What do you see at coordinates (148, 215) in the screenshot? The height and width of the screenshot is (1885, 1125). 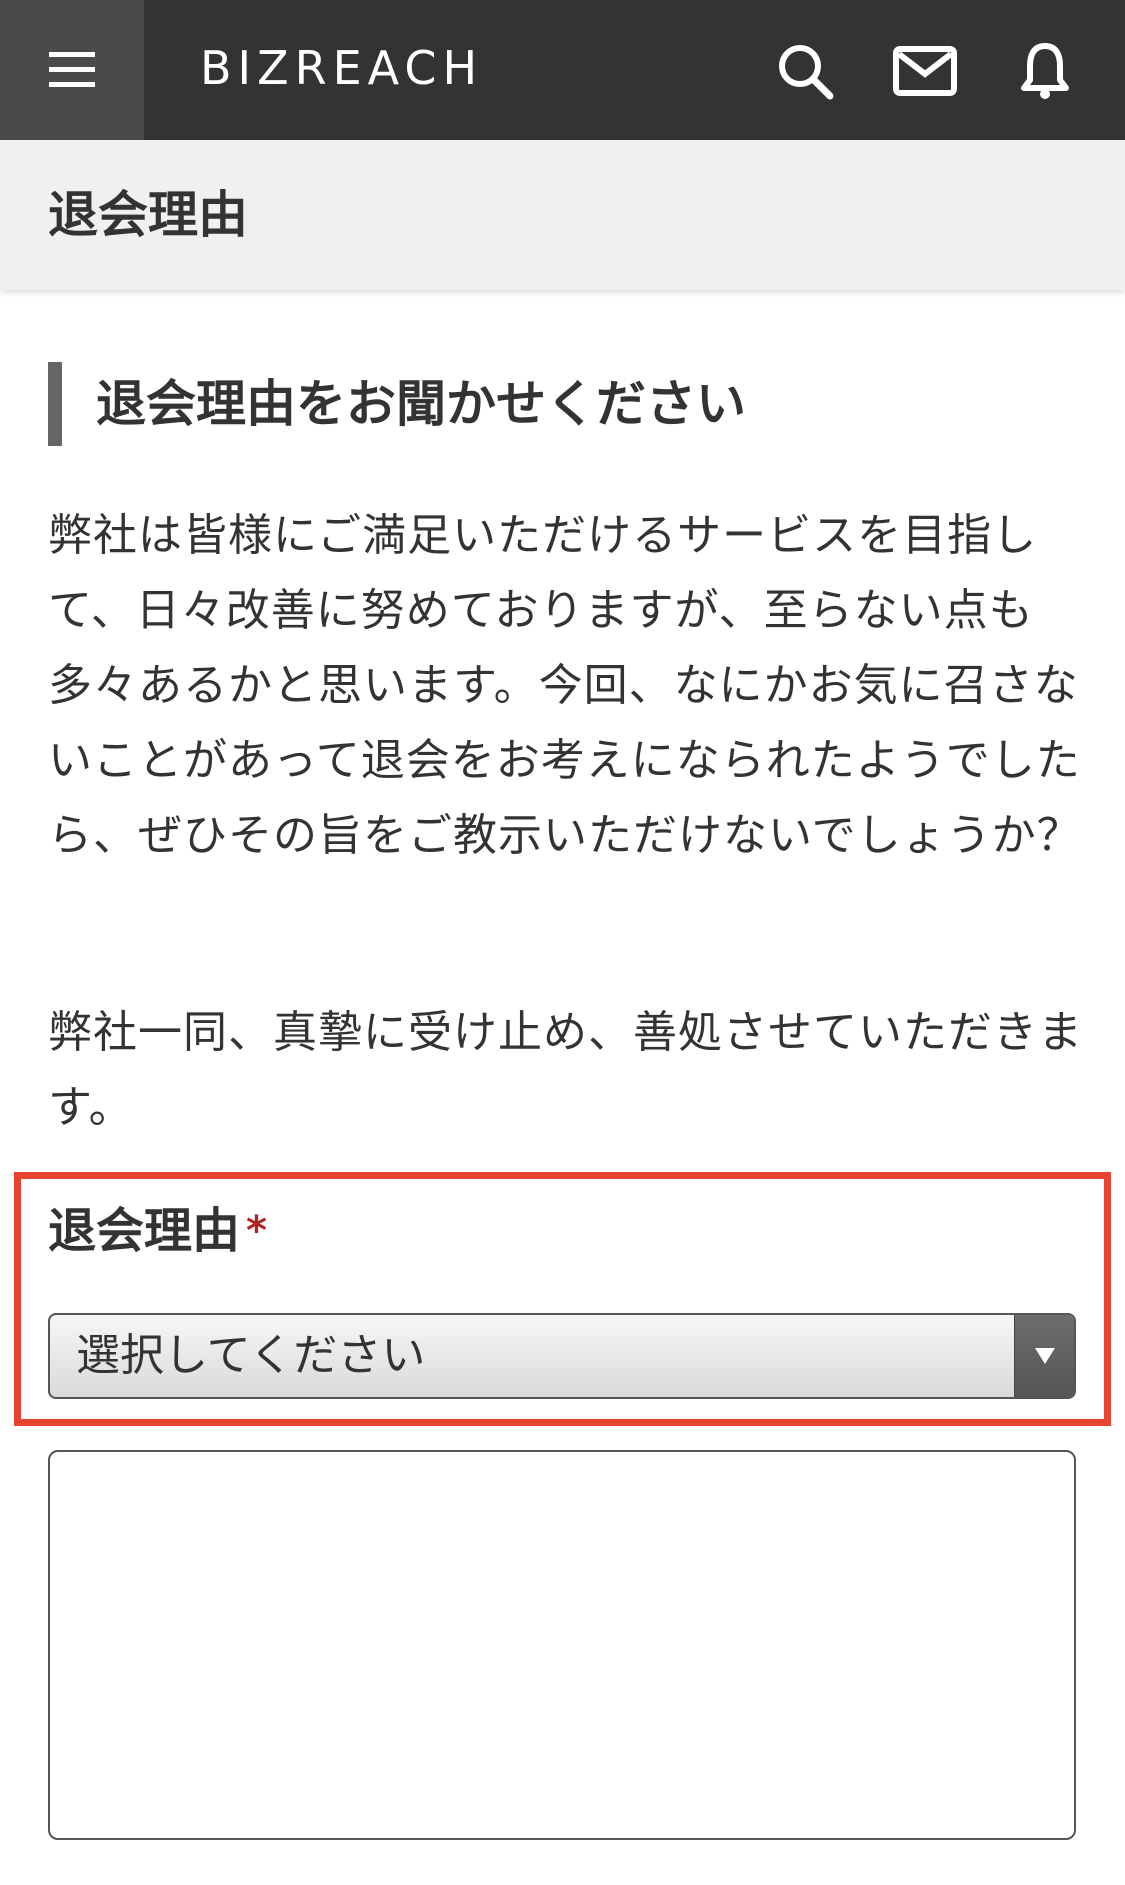 I see `page-title: 退会理由` at bounding box center [148, 215].